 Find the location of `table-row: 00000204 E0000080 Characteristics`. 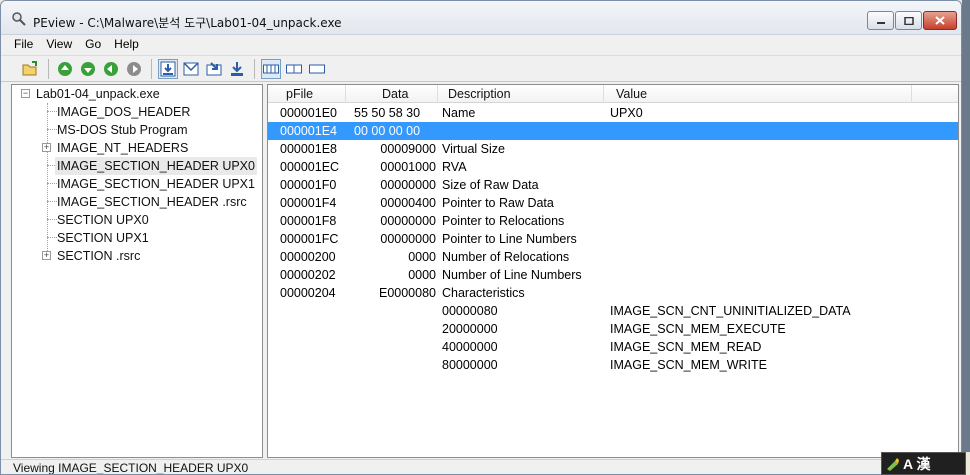

table-row: 00000204 E0000080 Characteristics is located at coordinates (613, 293).